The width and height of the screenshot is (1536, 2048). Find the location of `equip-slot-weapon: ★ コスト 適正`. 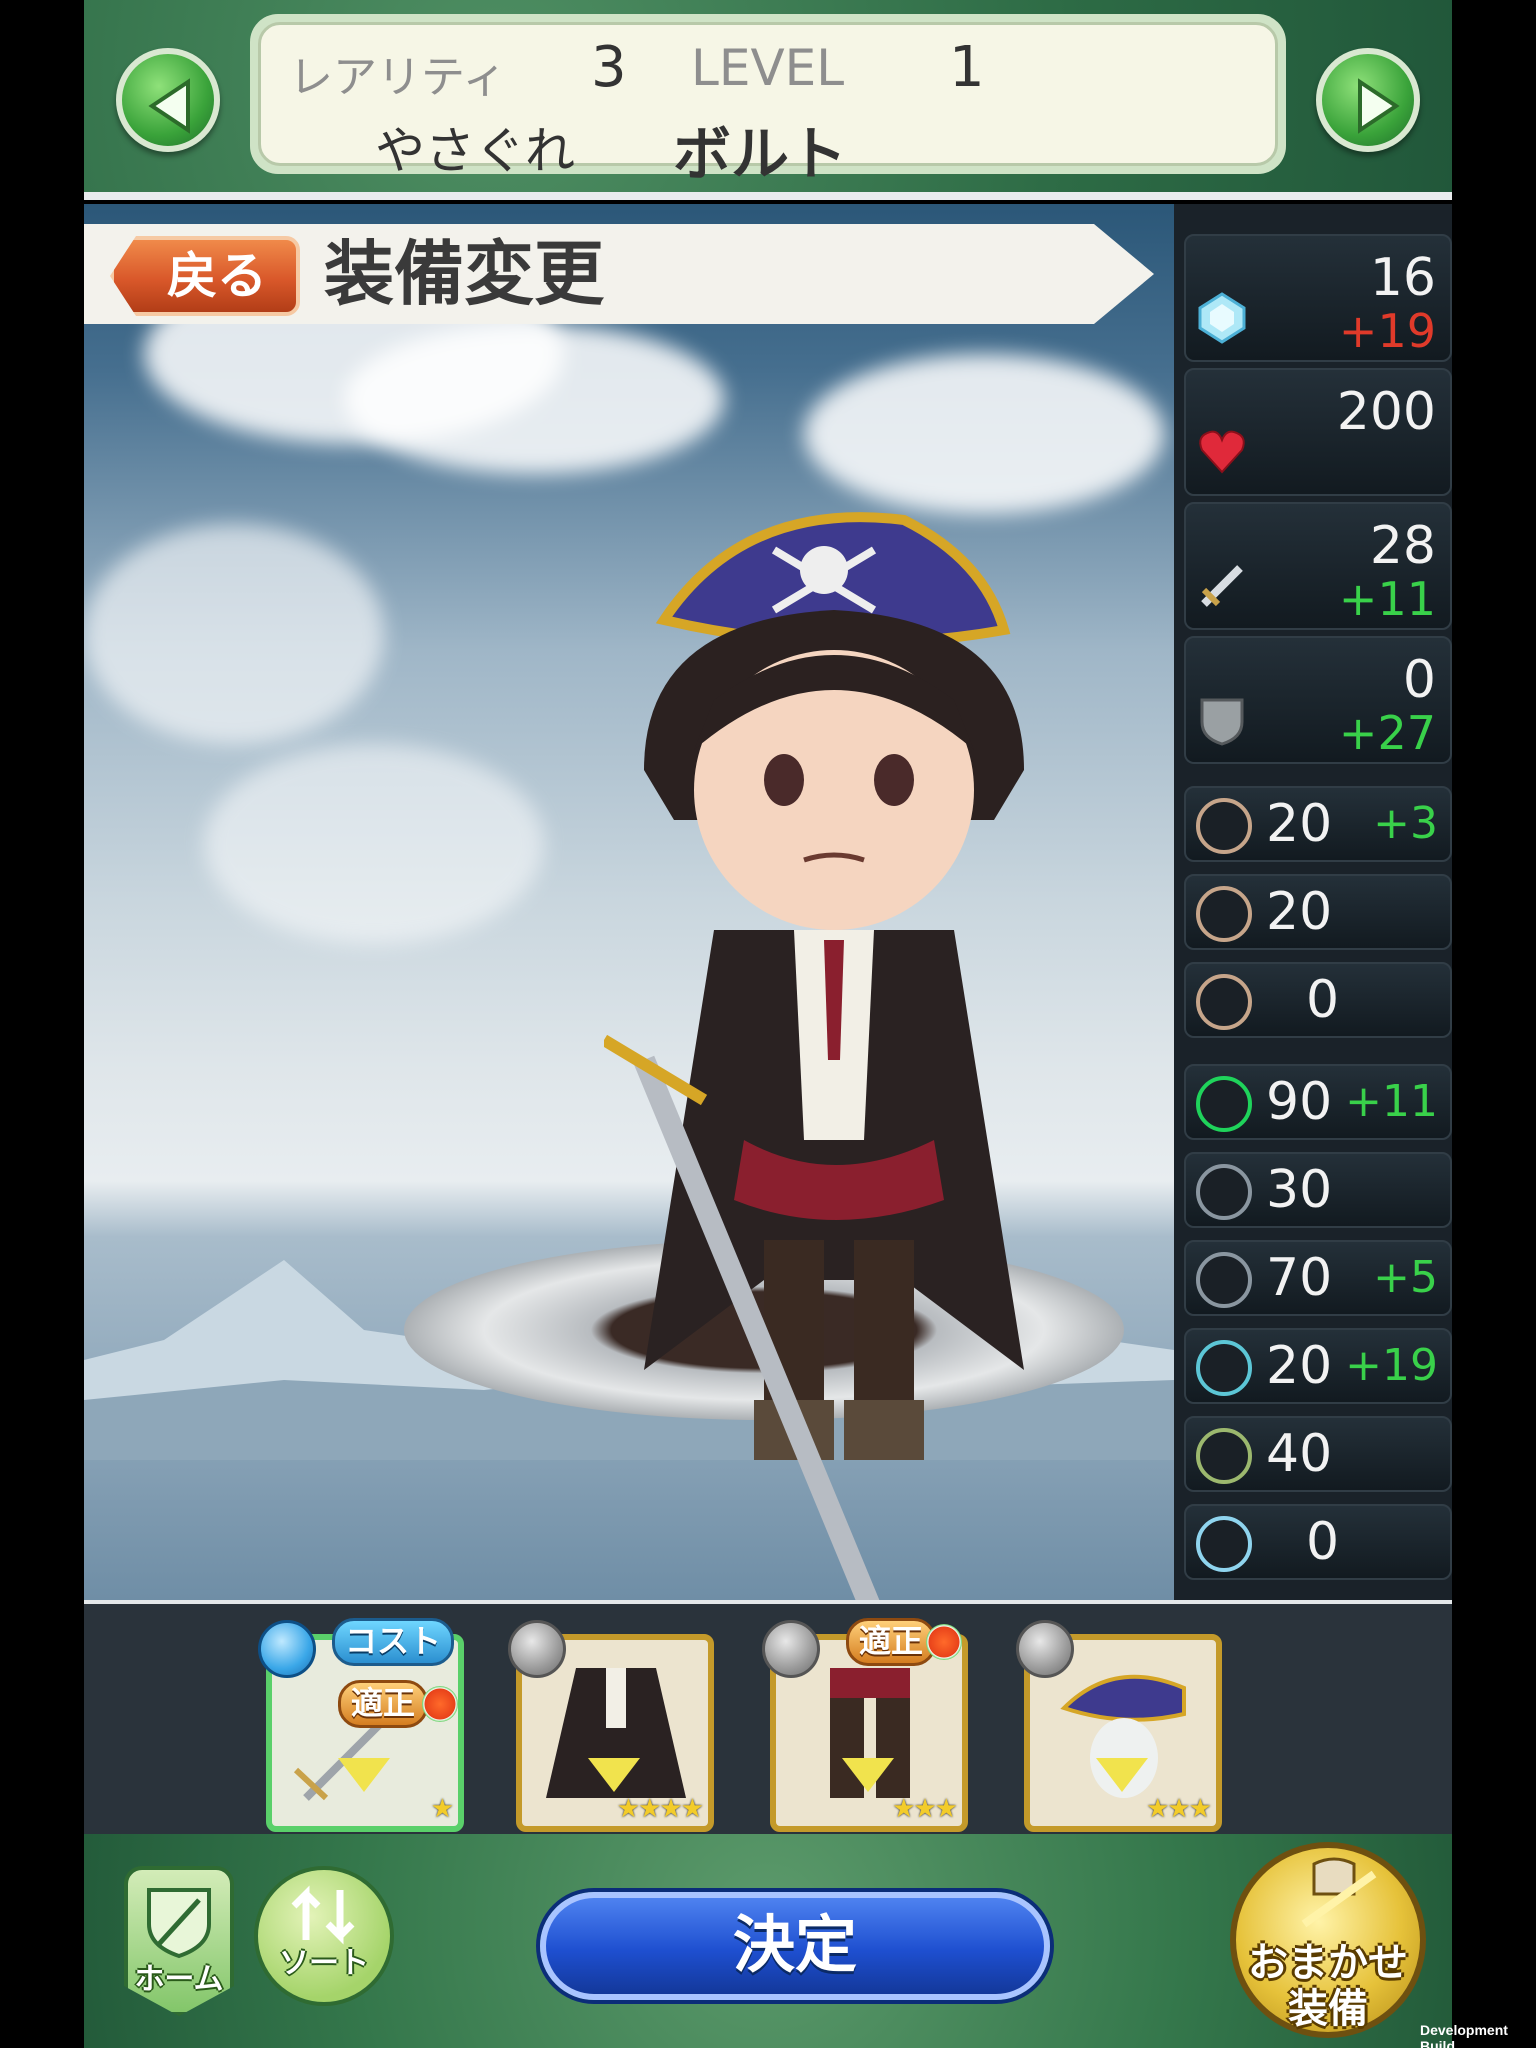

equip-slot-weapon: ★ コスト 適正 is located at coordinates (361, 1725).